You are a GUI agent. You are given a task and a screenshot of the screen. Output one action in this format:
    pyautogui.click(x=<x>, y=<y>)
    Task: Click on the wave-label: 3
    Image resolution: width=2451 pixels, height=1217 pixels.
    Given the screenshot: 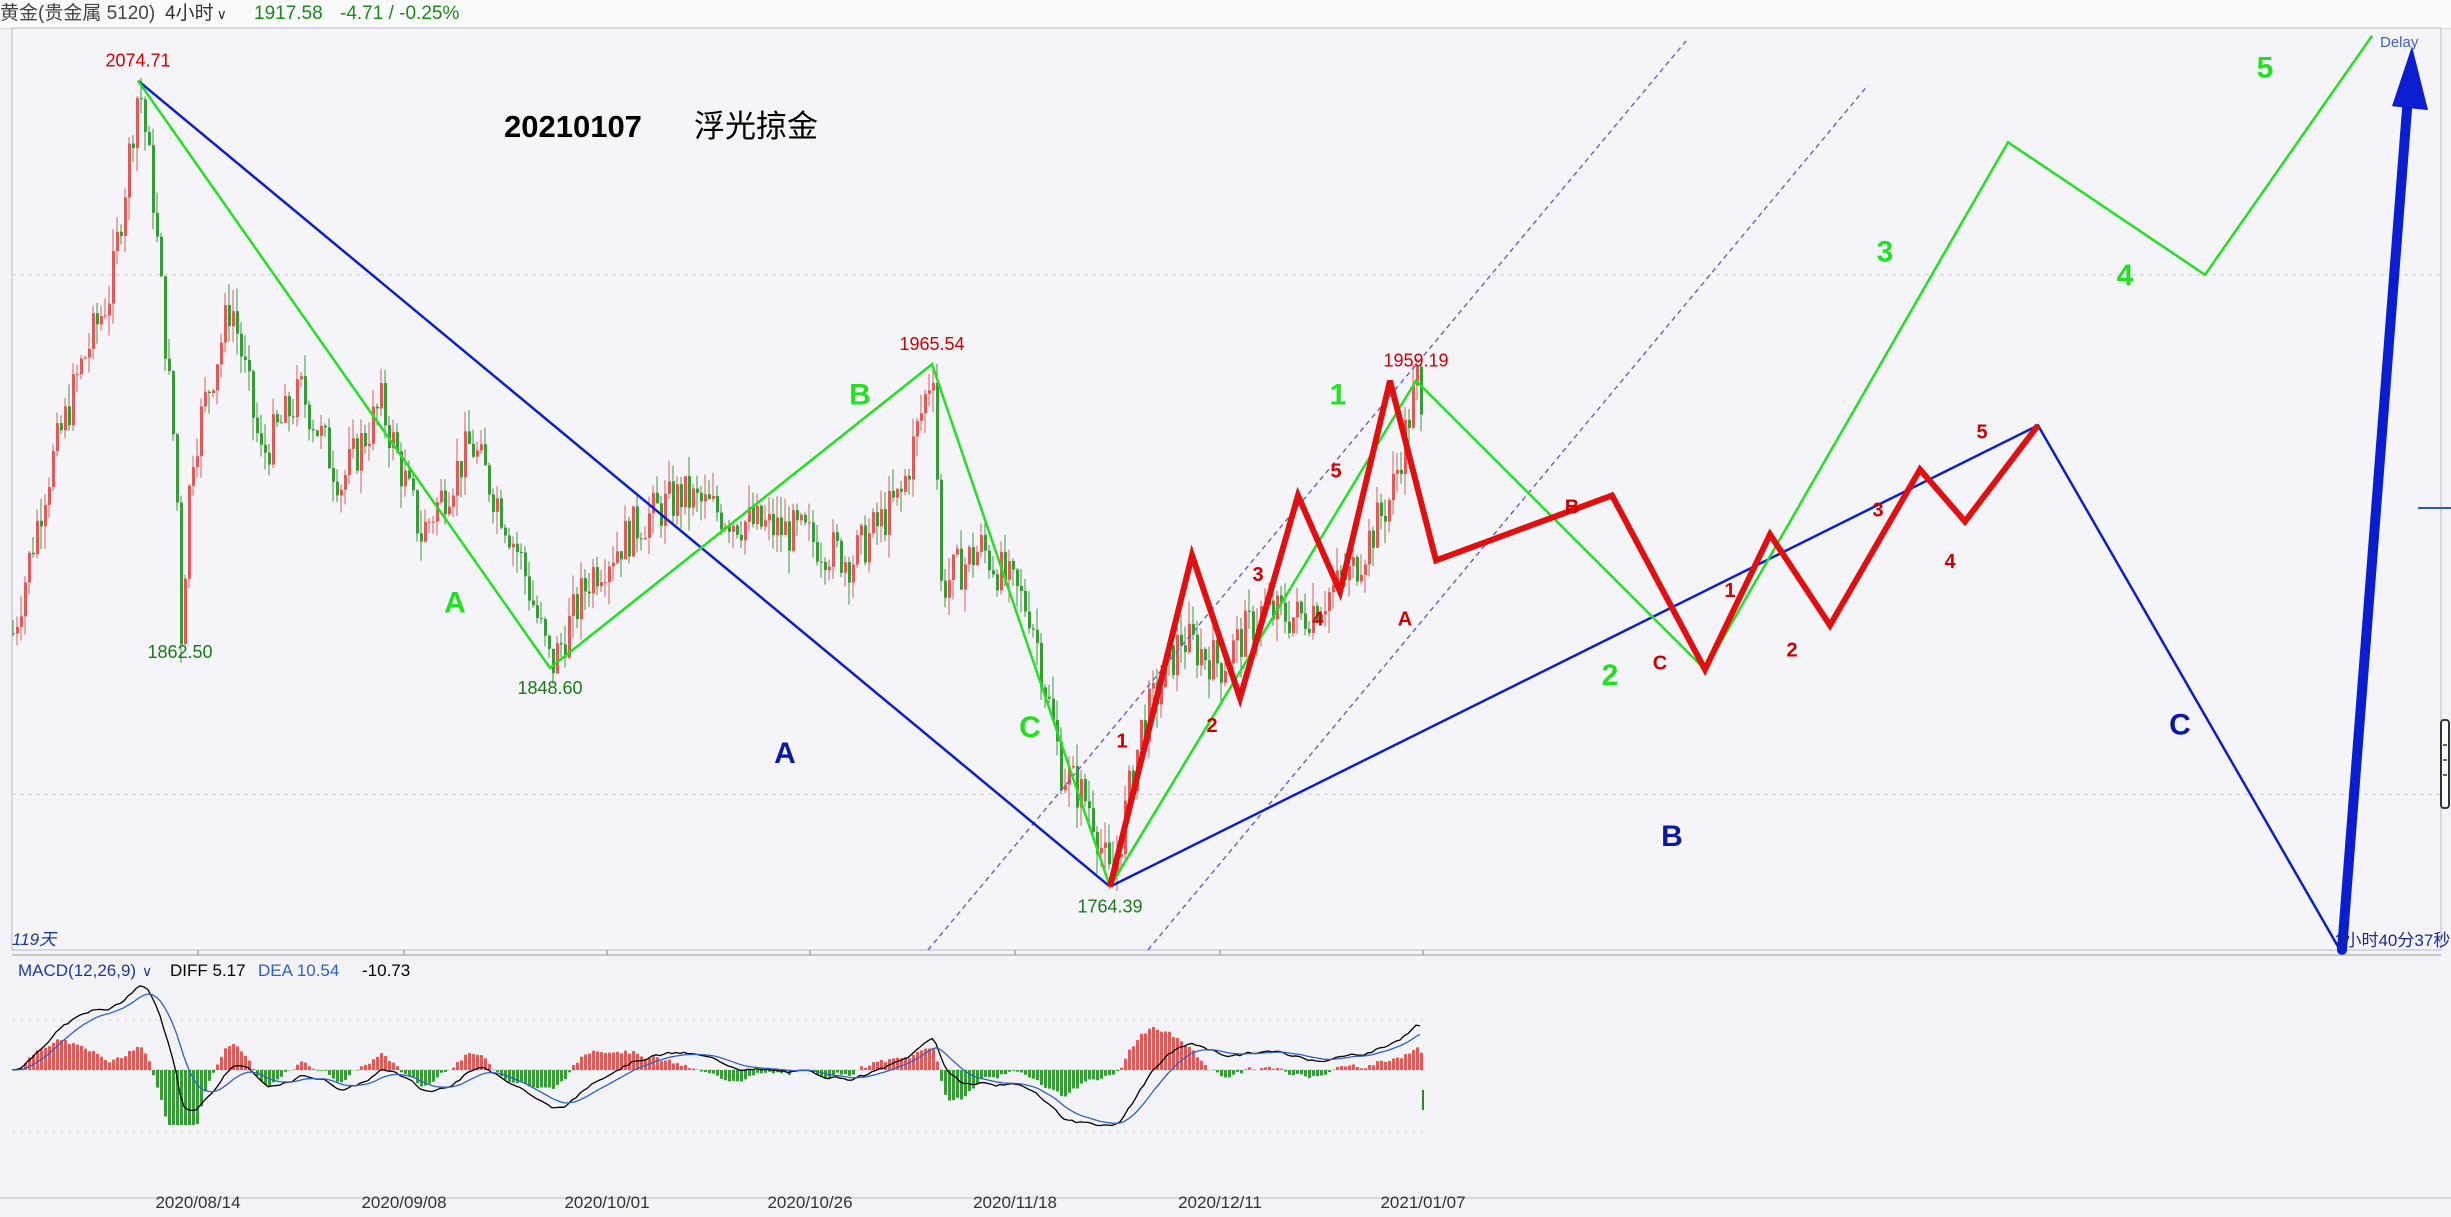 What is the action you would take?
    pyautogui.click(x=1257, y=575)
    